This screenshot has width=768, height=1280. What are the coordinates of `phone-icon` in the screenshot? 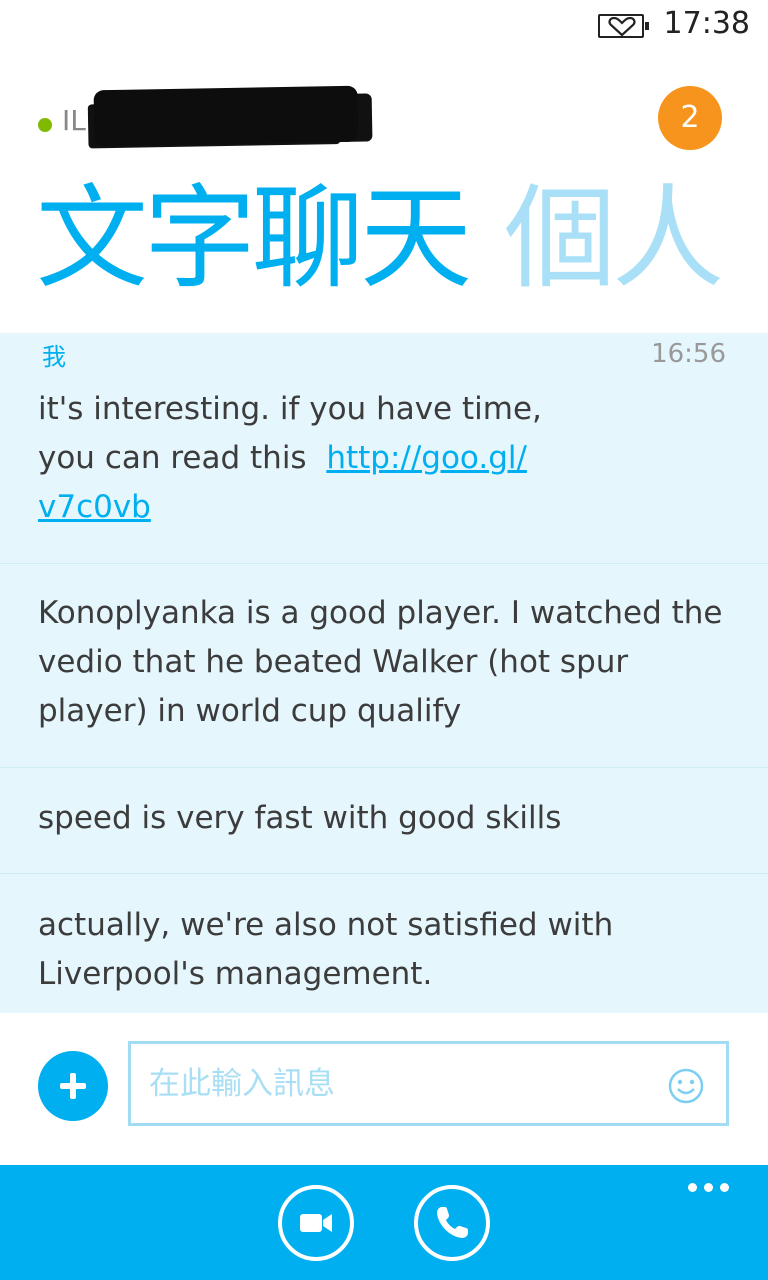 It's located at (452, 1222).